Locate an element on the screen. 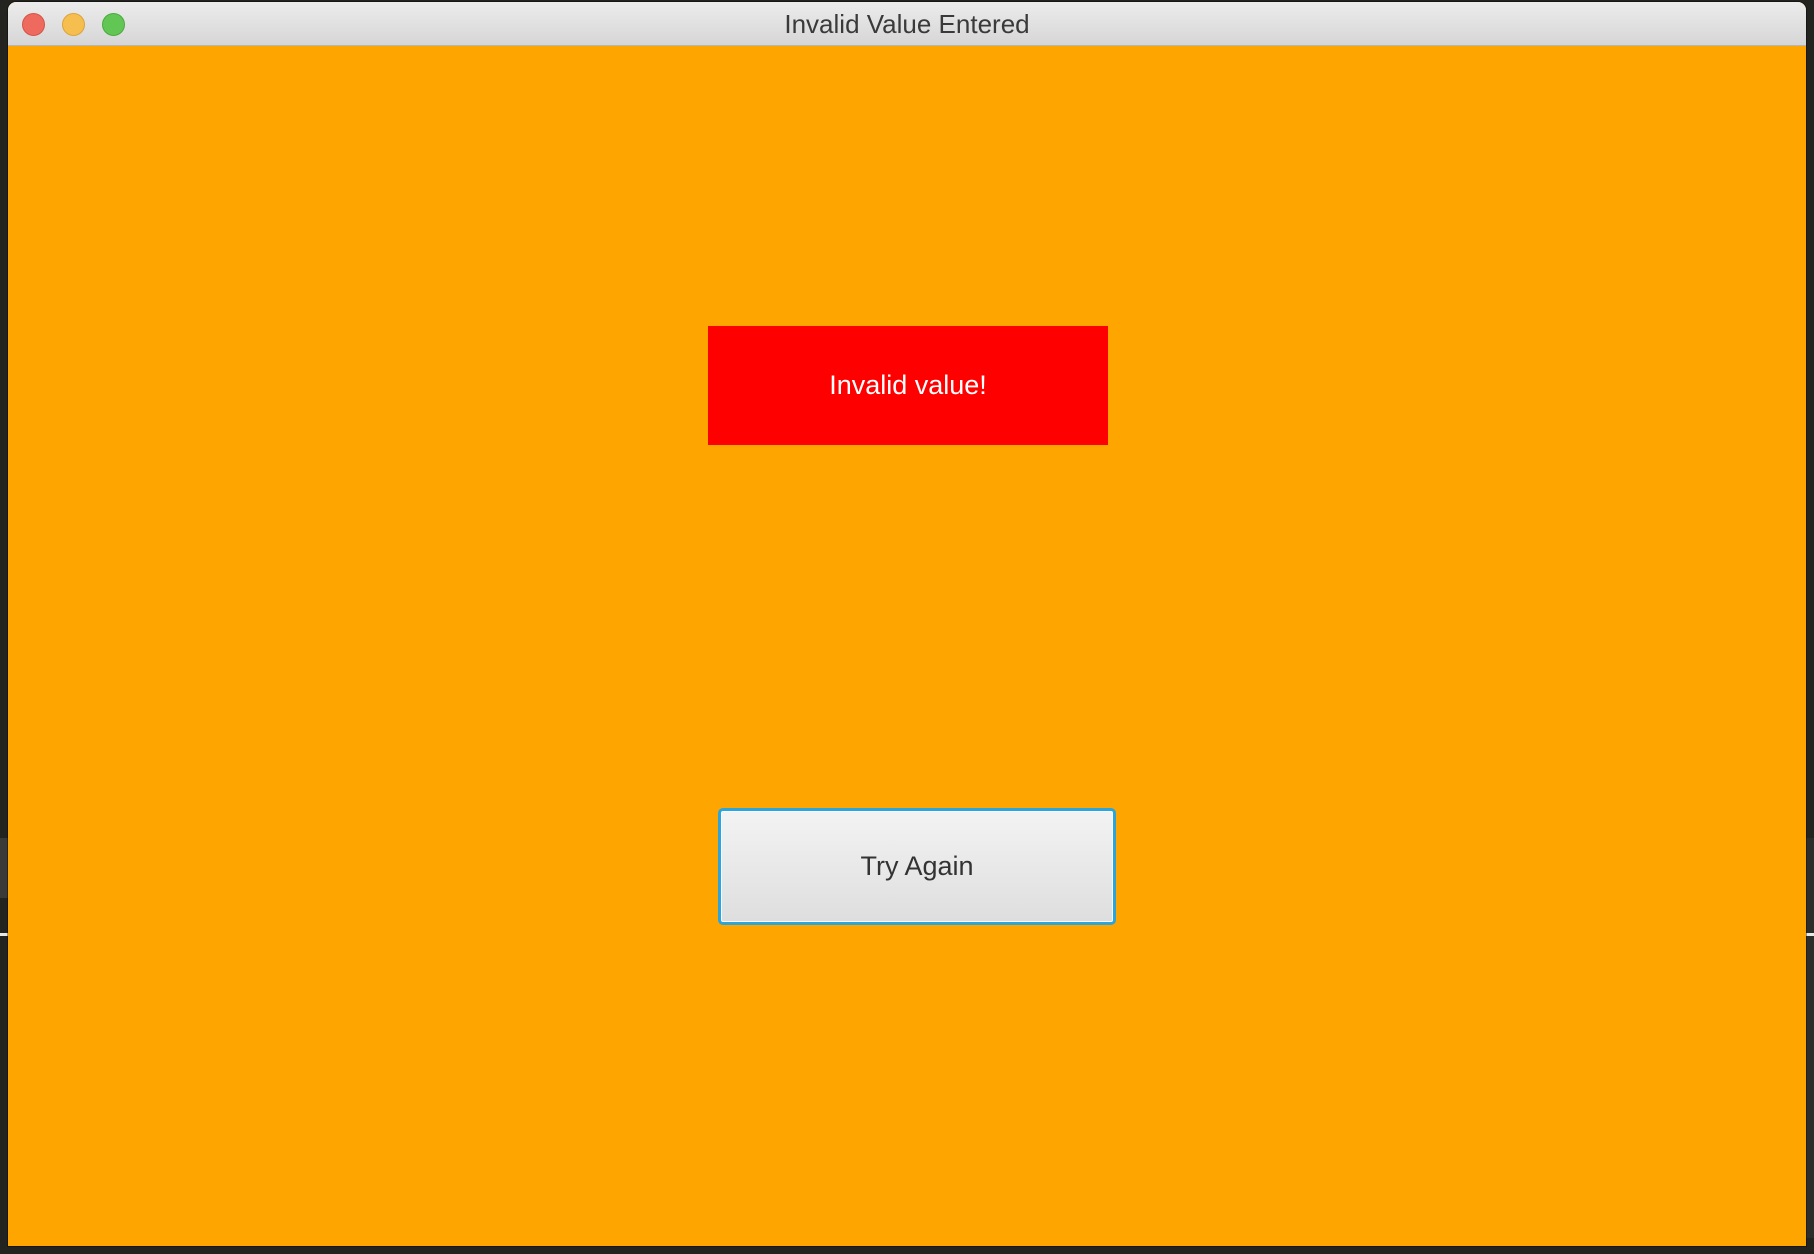  try-again-button: Try Again is located at coordinates (917, 866).